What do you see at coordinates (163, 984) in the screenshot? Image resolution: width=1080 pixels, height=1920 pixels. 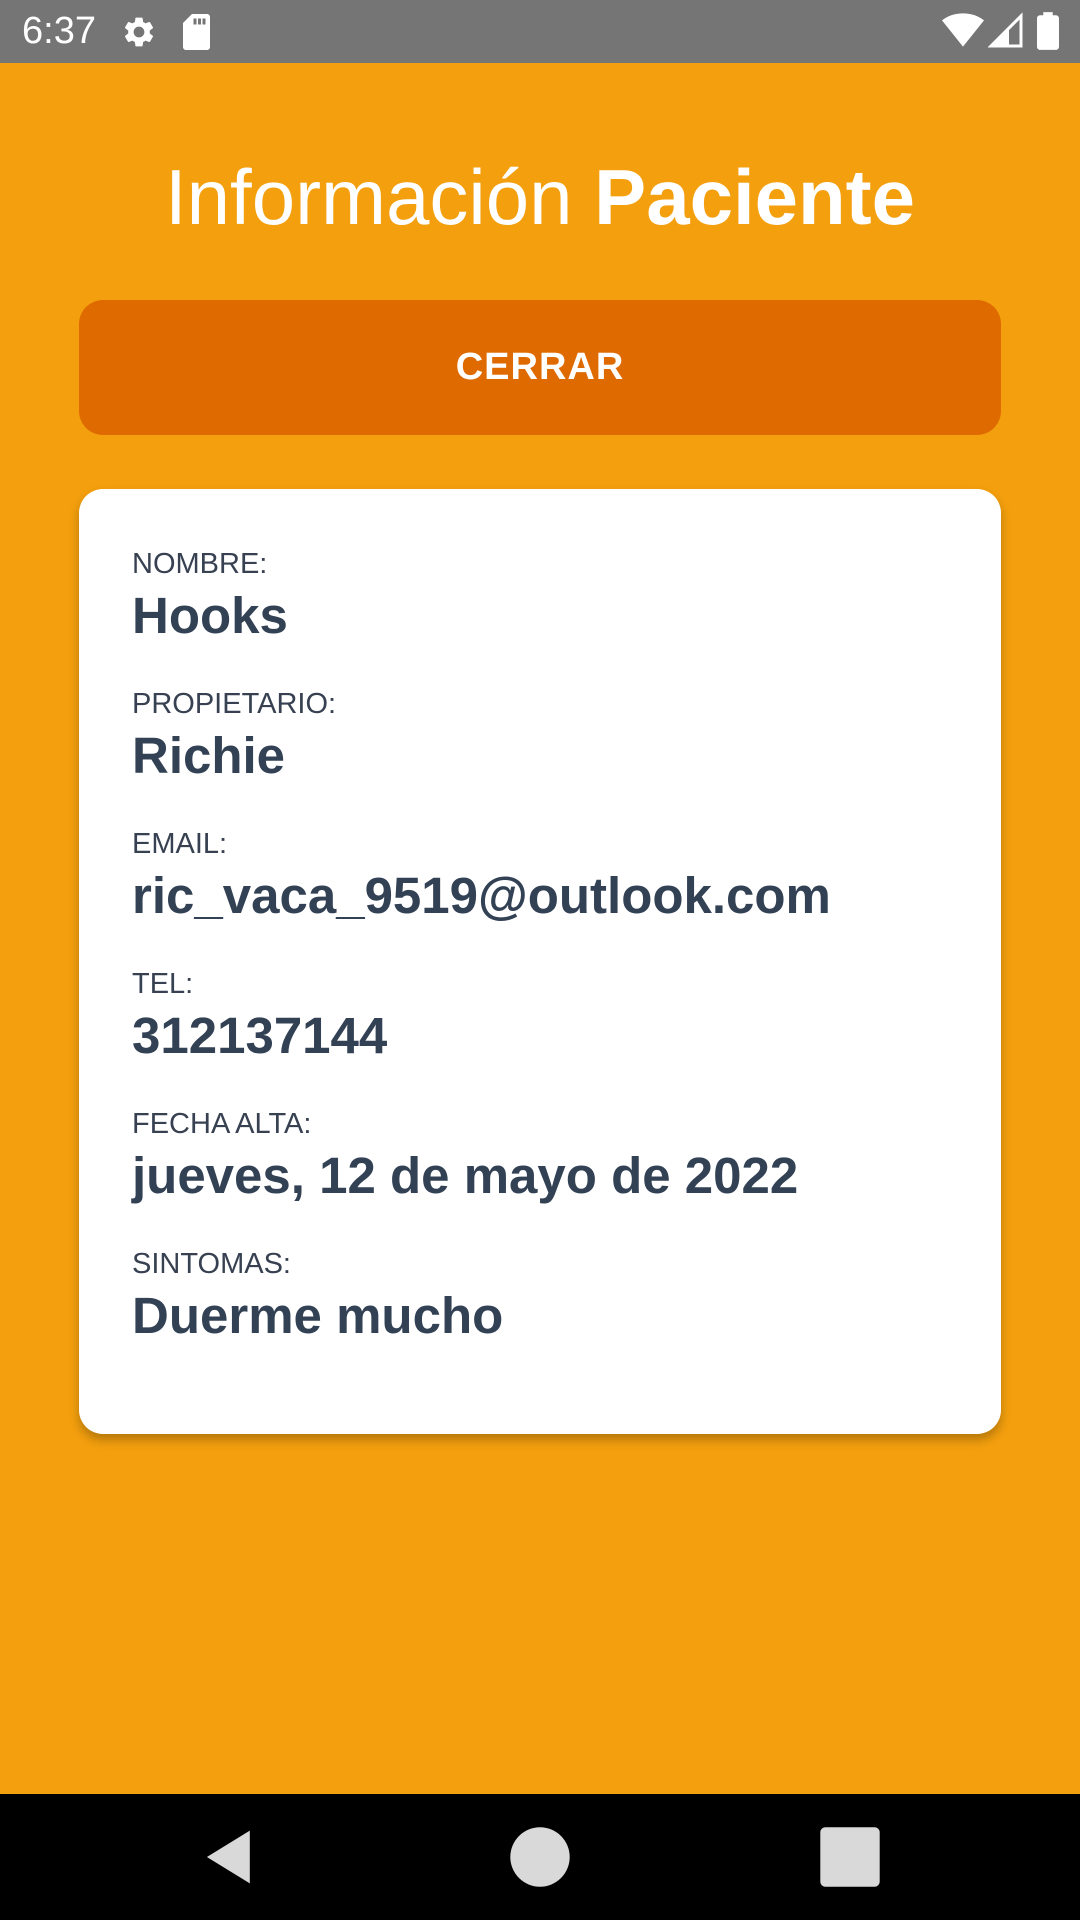 I see `field-label-tel: TEL:` at bounding box center [163, 984].